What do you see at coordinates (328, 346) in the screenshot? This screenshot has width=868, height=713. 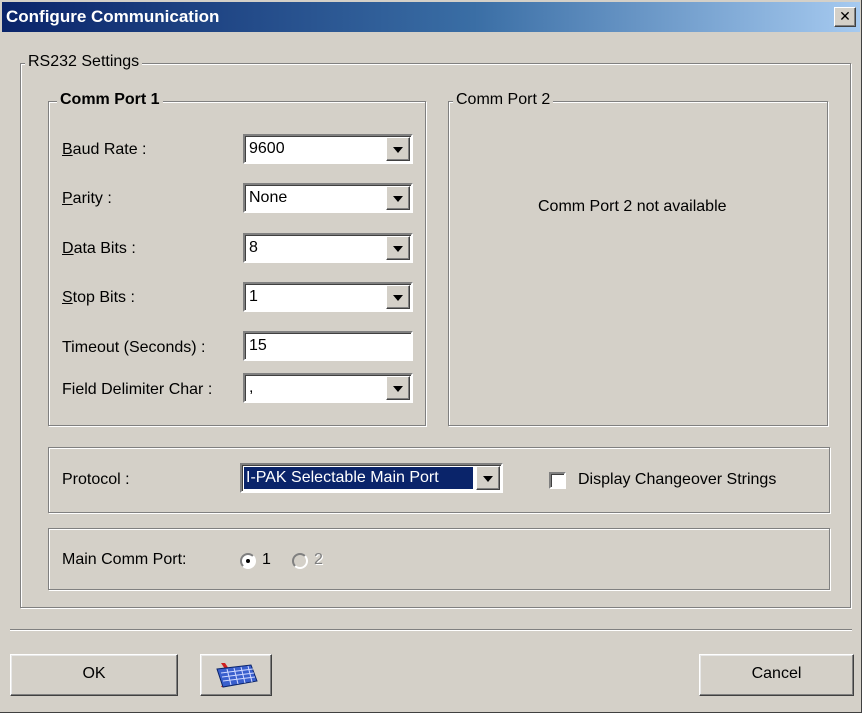 I see `timeout-input: 15` at bounding box center [328, 346].